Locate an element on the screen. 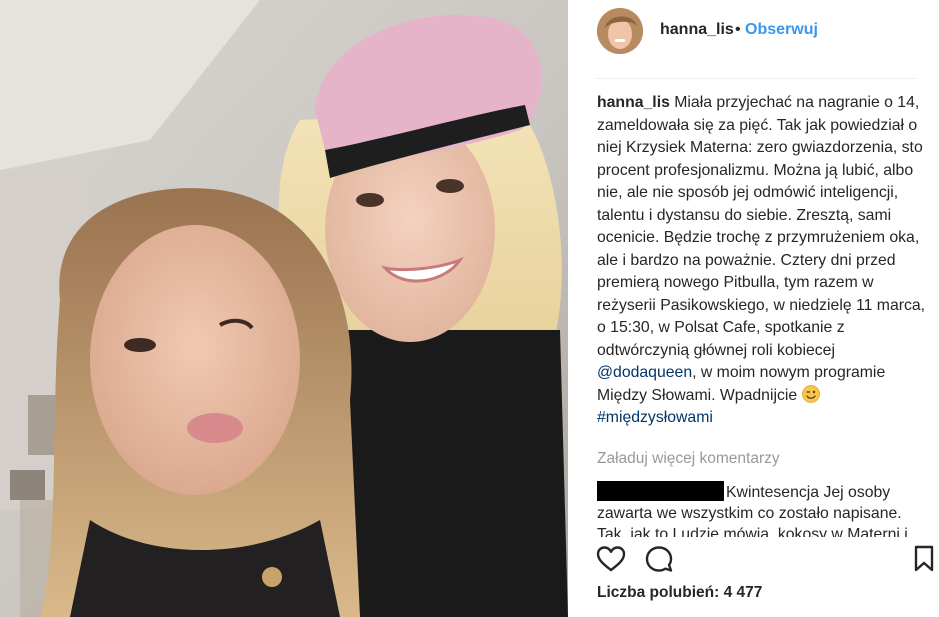  hashtag-link: #międzysłowami is located at coordinates (655, 417).